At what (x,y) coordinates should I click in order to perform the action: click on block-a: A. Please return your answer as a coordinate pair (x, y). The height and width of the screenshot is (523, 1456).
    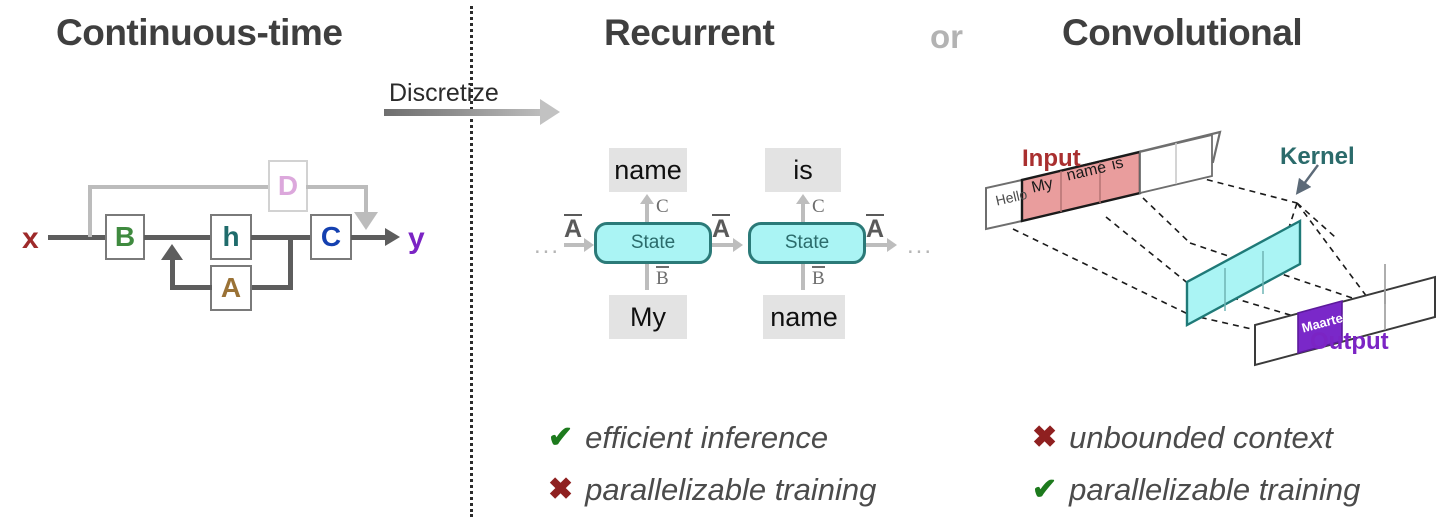
    Looking at the image, I should click on (231, 288).